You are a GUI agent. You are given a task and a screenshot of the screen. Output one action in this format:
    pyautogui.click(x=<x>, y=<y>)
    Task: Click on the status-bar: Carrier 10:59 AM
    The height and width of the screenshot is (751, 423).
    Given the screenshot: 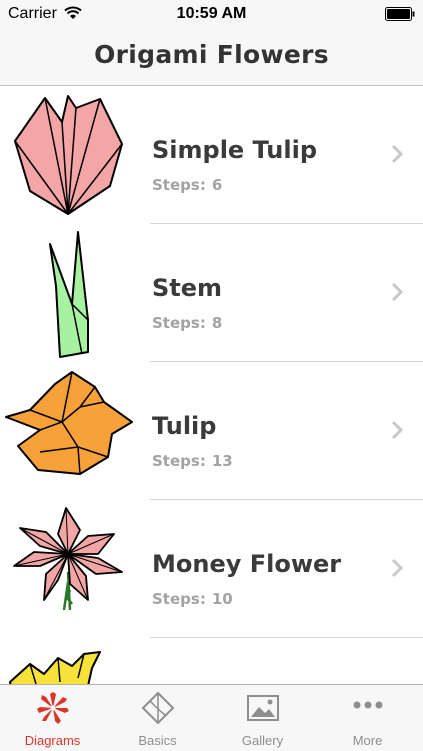 What is the action you would take?
    pyautogui.click(x=211, y=14)
    